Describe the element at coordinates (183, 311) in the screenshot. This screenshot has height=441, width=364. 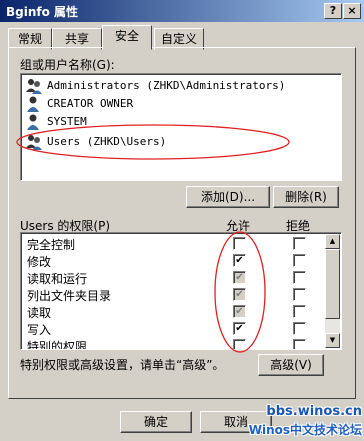
I see `table-row: 读取 ✔` at that location.